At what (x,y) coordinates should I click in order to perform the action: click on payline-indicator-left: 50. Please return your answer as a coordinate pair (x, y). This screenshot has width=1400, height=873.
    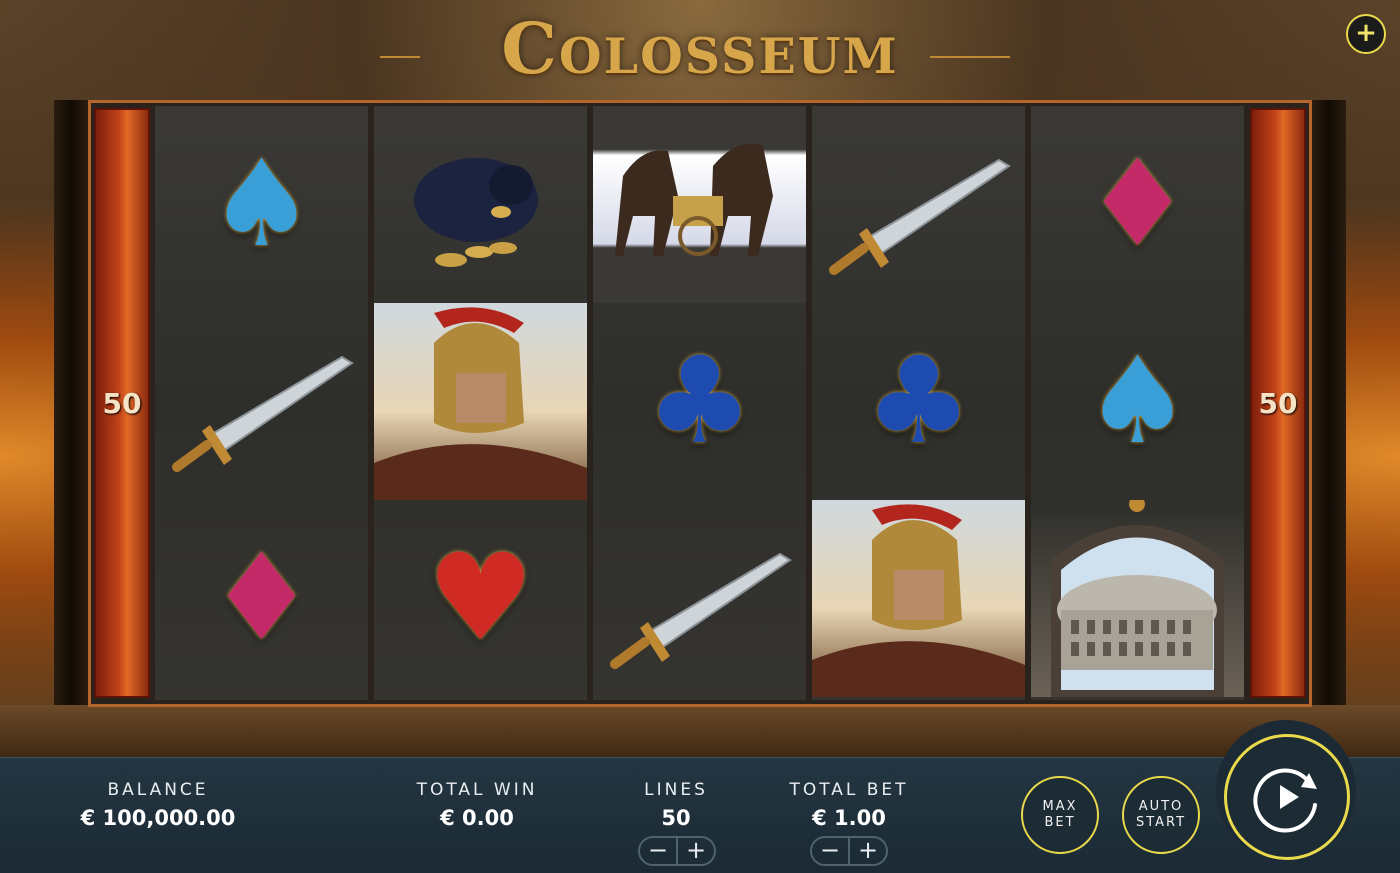
    Looking at the image, I should click on (122, 403).